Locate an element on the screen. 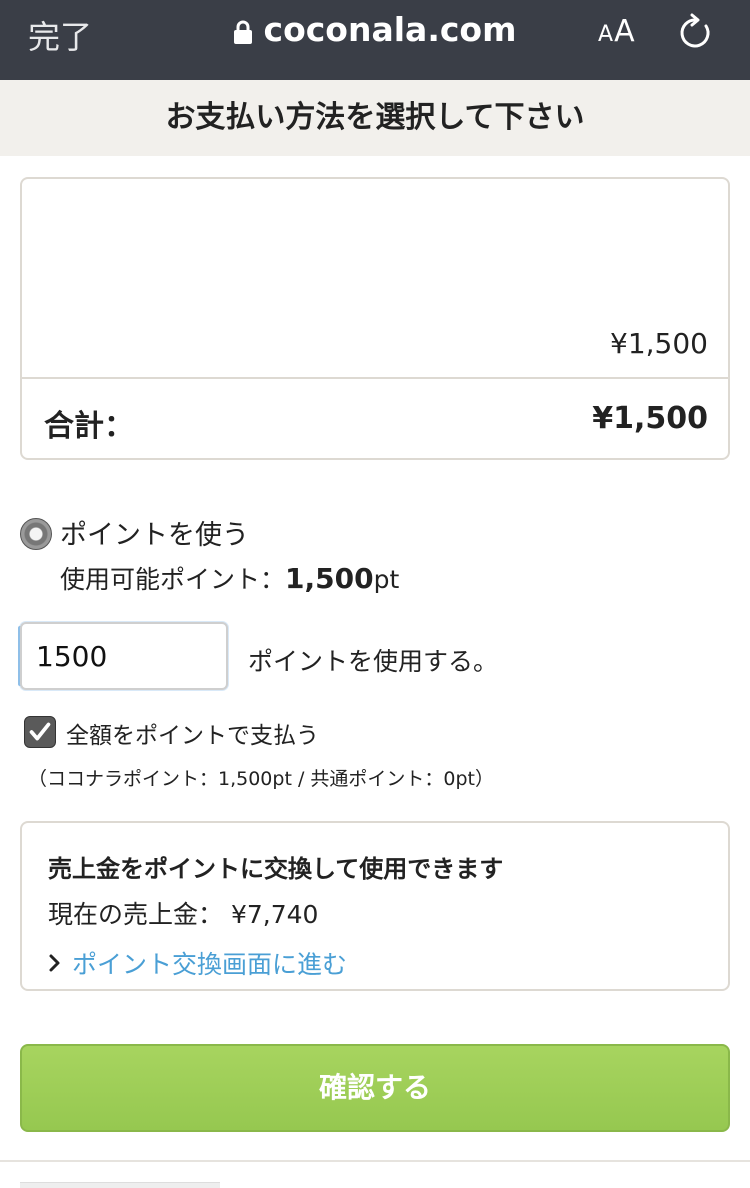 The height and width of the screenshot is (1188, 750). reload-icon is located at coordinates (696, 32).